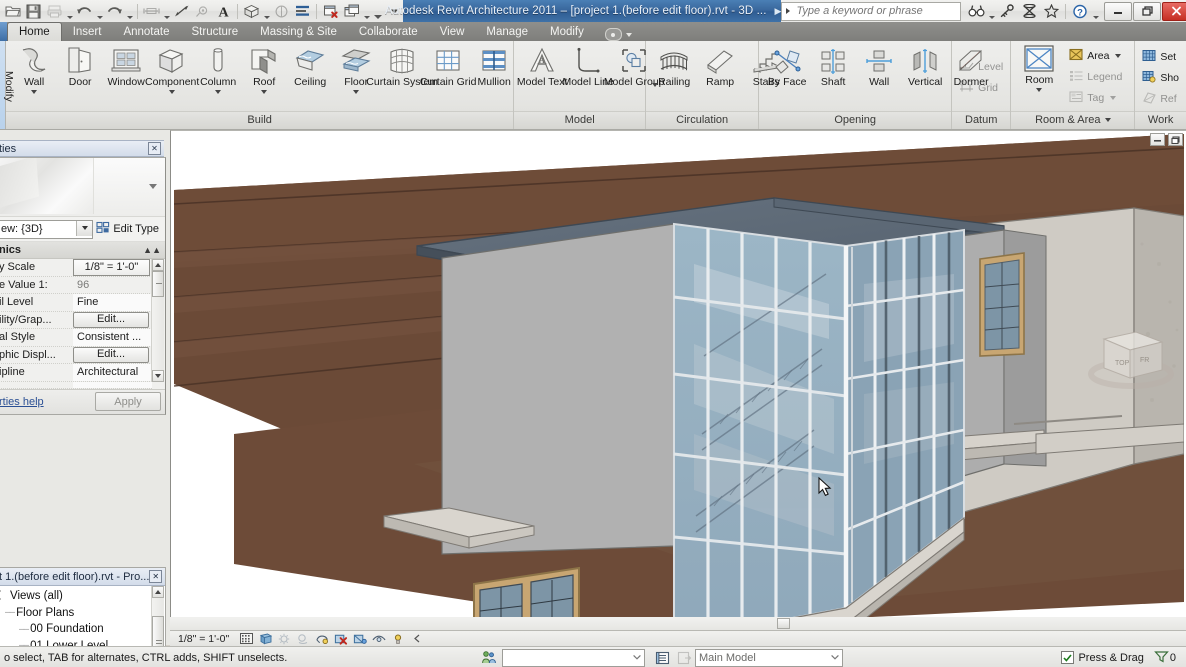 The width and height of the screenshot is (1186, 667). I want to click on area-button: Area, so click(1095, 55).